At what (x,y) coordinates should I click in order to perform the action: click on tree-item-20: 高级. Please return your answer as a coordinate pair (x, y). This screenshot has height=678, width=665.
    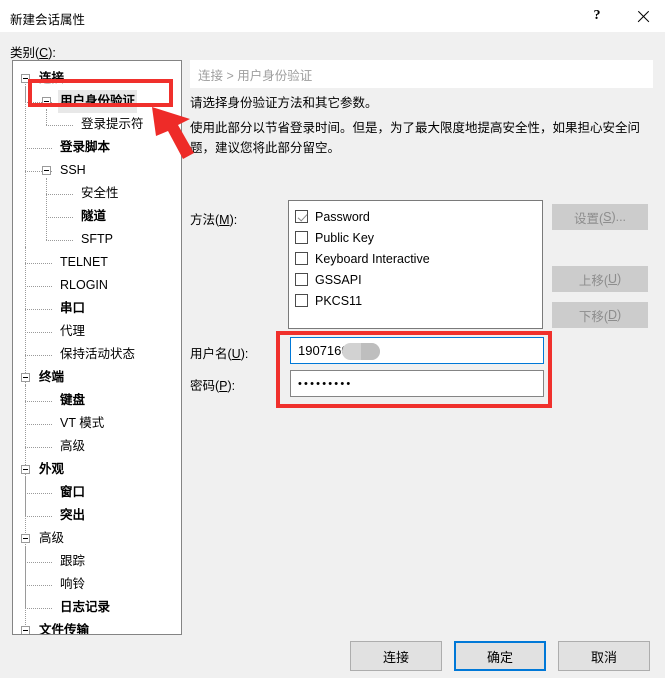
    Looking at the image, I should click on (97, 538).